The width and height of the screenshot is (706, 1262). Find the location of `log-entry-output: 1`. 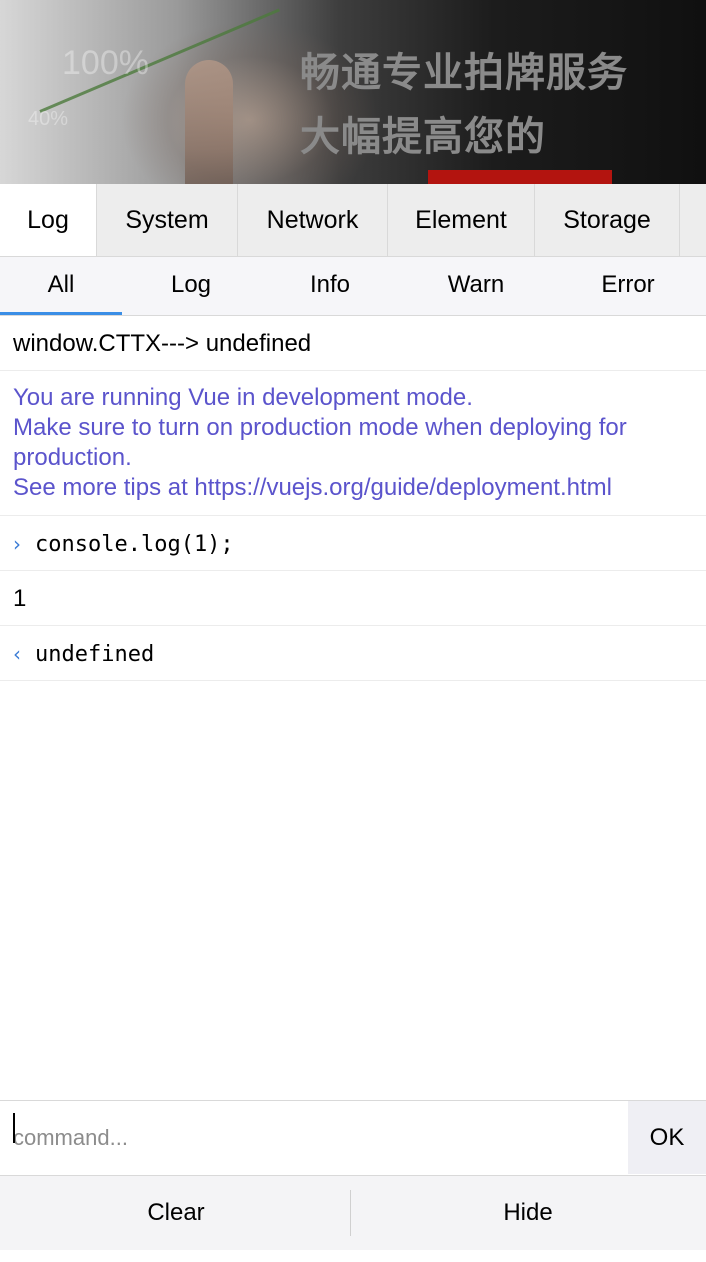

log-entry-output: 1 is located at coordinates (353, 598).